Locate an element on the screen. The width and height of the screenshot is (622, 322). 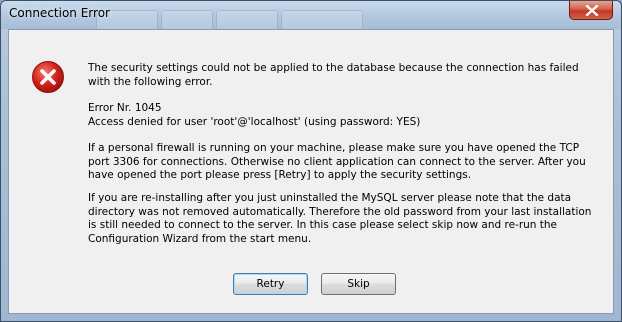
close-icon is located at coordinates (592, 10).